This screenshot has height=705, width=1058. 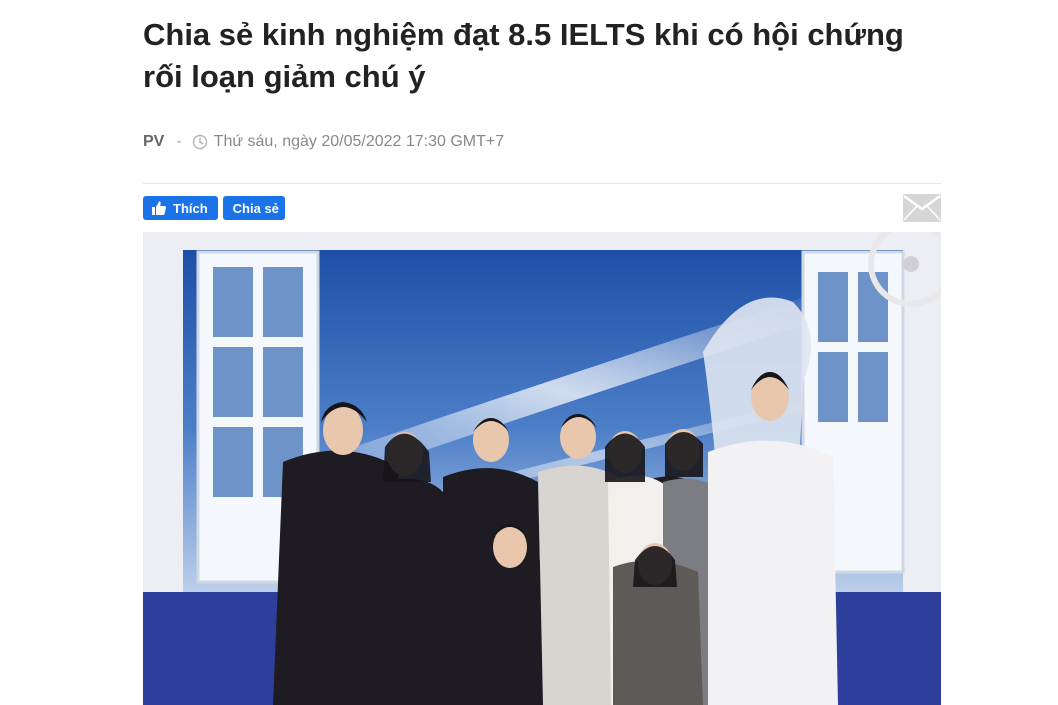 What do you see at coordinates (190, 208) in the screenshot?
I see `like-label: Thích` at bounding box center [190, 208].